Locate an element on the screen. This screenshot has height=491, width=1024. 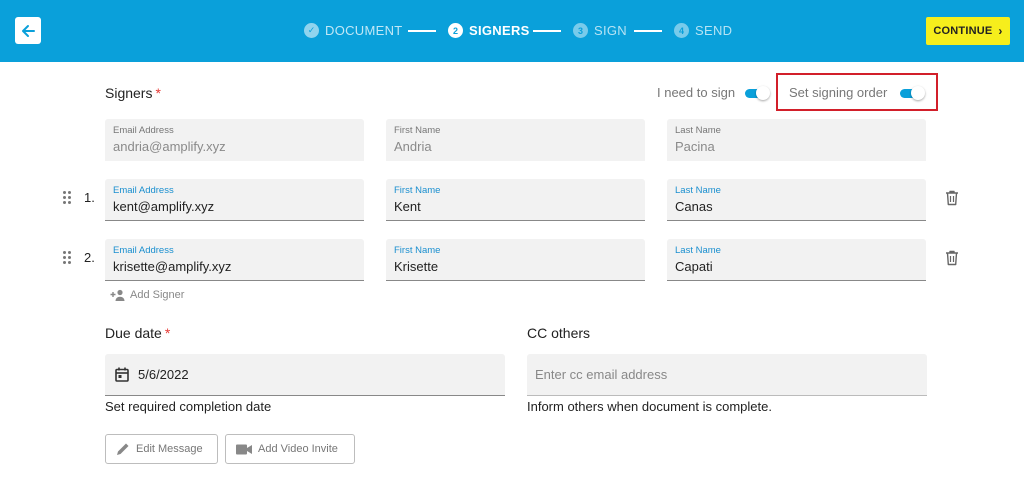
signer-number: 1. is located at coordinates (89, 197).